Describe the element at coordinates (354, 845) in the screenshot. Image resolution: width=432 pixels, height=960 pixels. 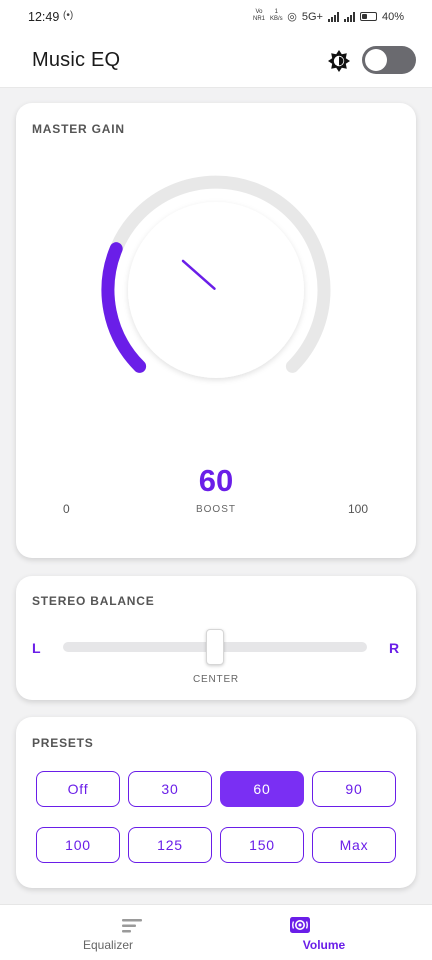
I see `preset-max-button: Max` at that location.